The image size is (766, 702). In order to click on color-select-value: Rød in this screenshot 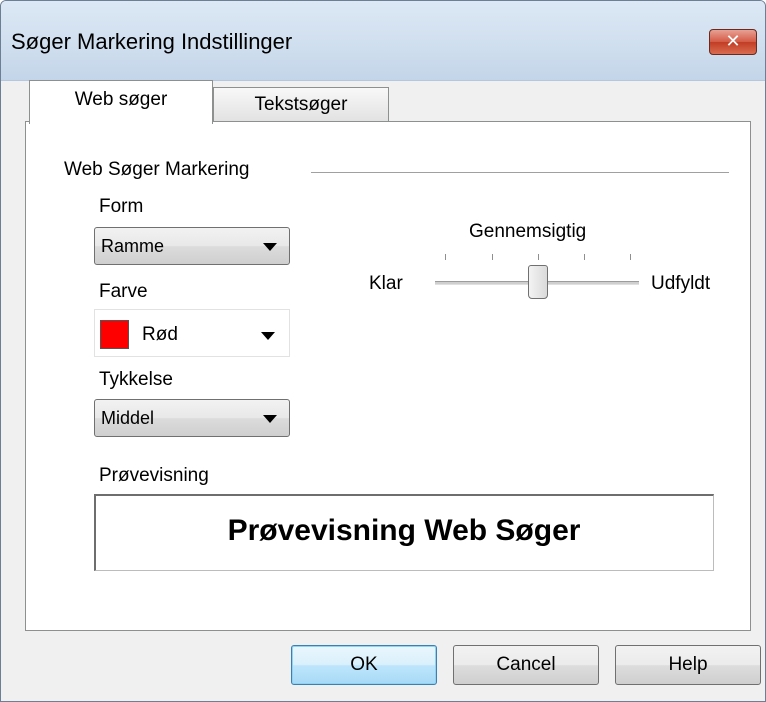, I will do `click(160, 334)`.